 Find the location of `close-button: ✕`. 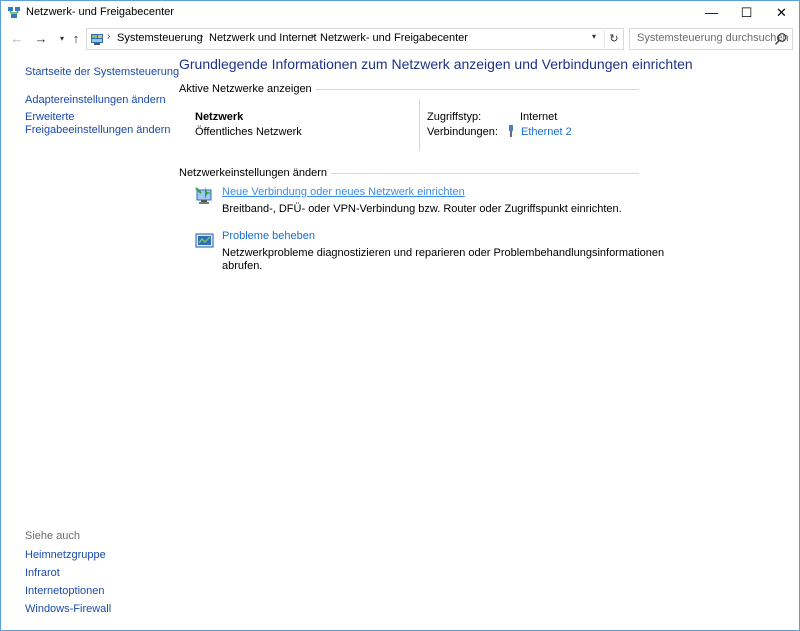

close-button: ✕ is located at coordinates (781, 13).